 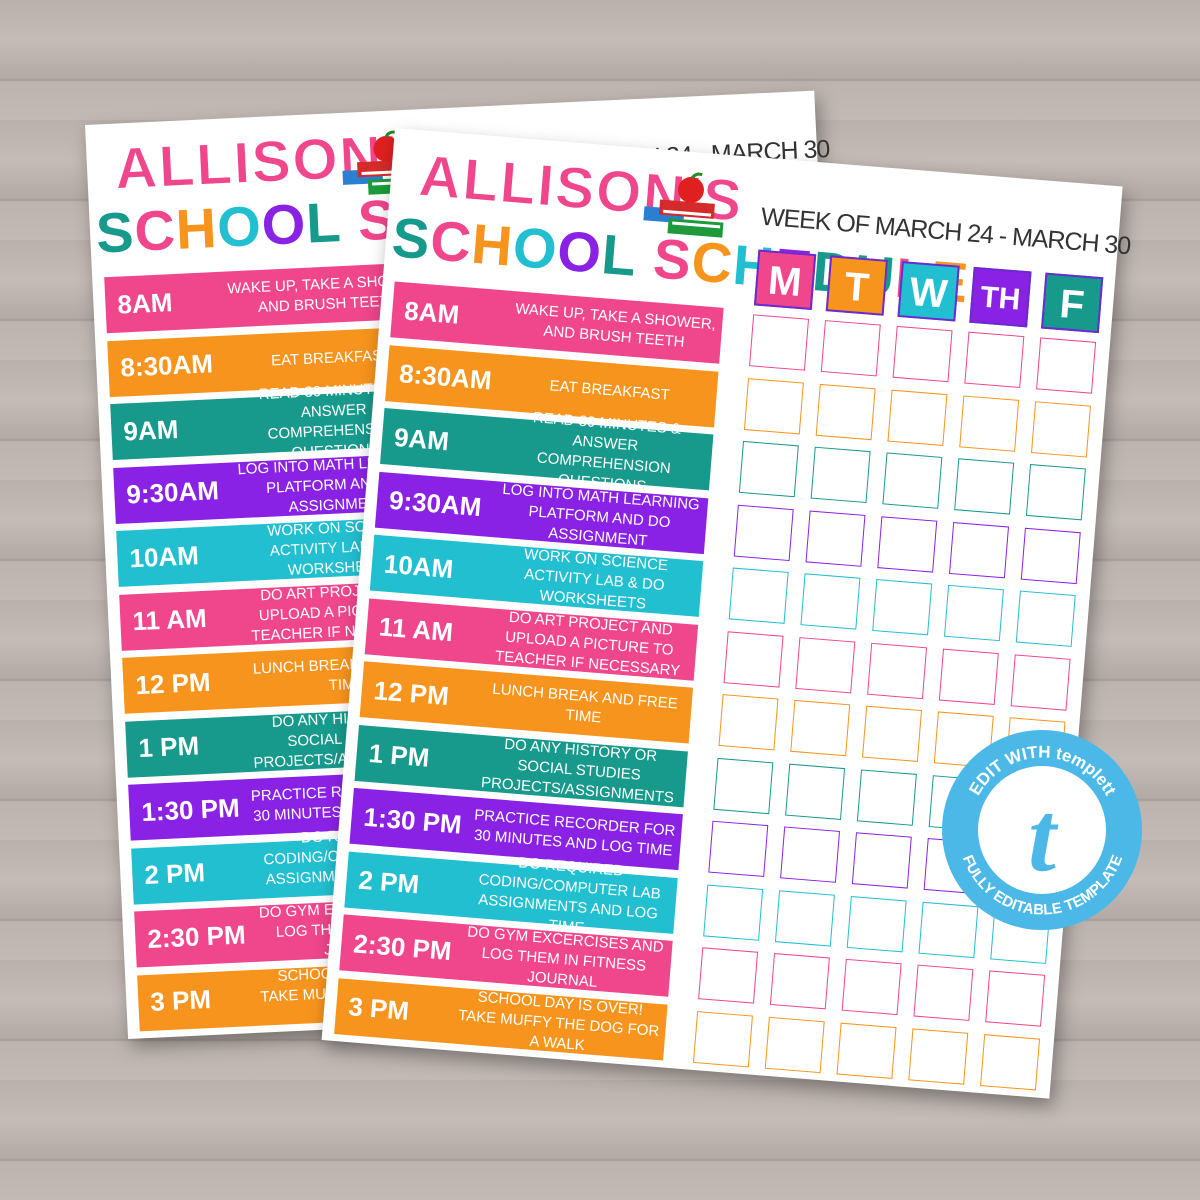 What do you see at coordinates (1072, 303) in the screenshot?
I see `day-header-f: F` at bounding box center [1072, 303].